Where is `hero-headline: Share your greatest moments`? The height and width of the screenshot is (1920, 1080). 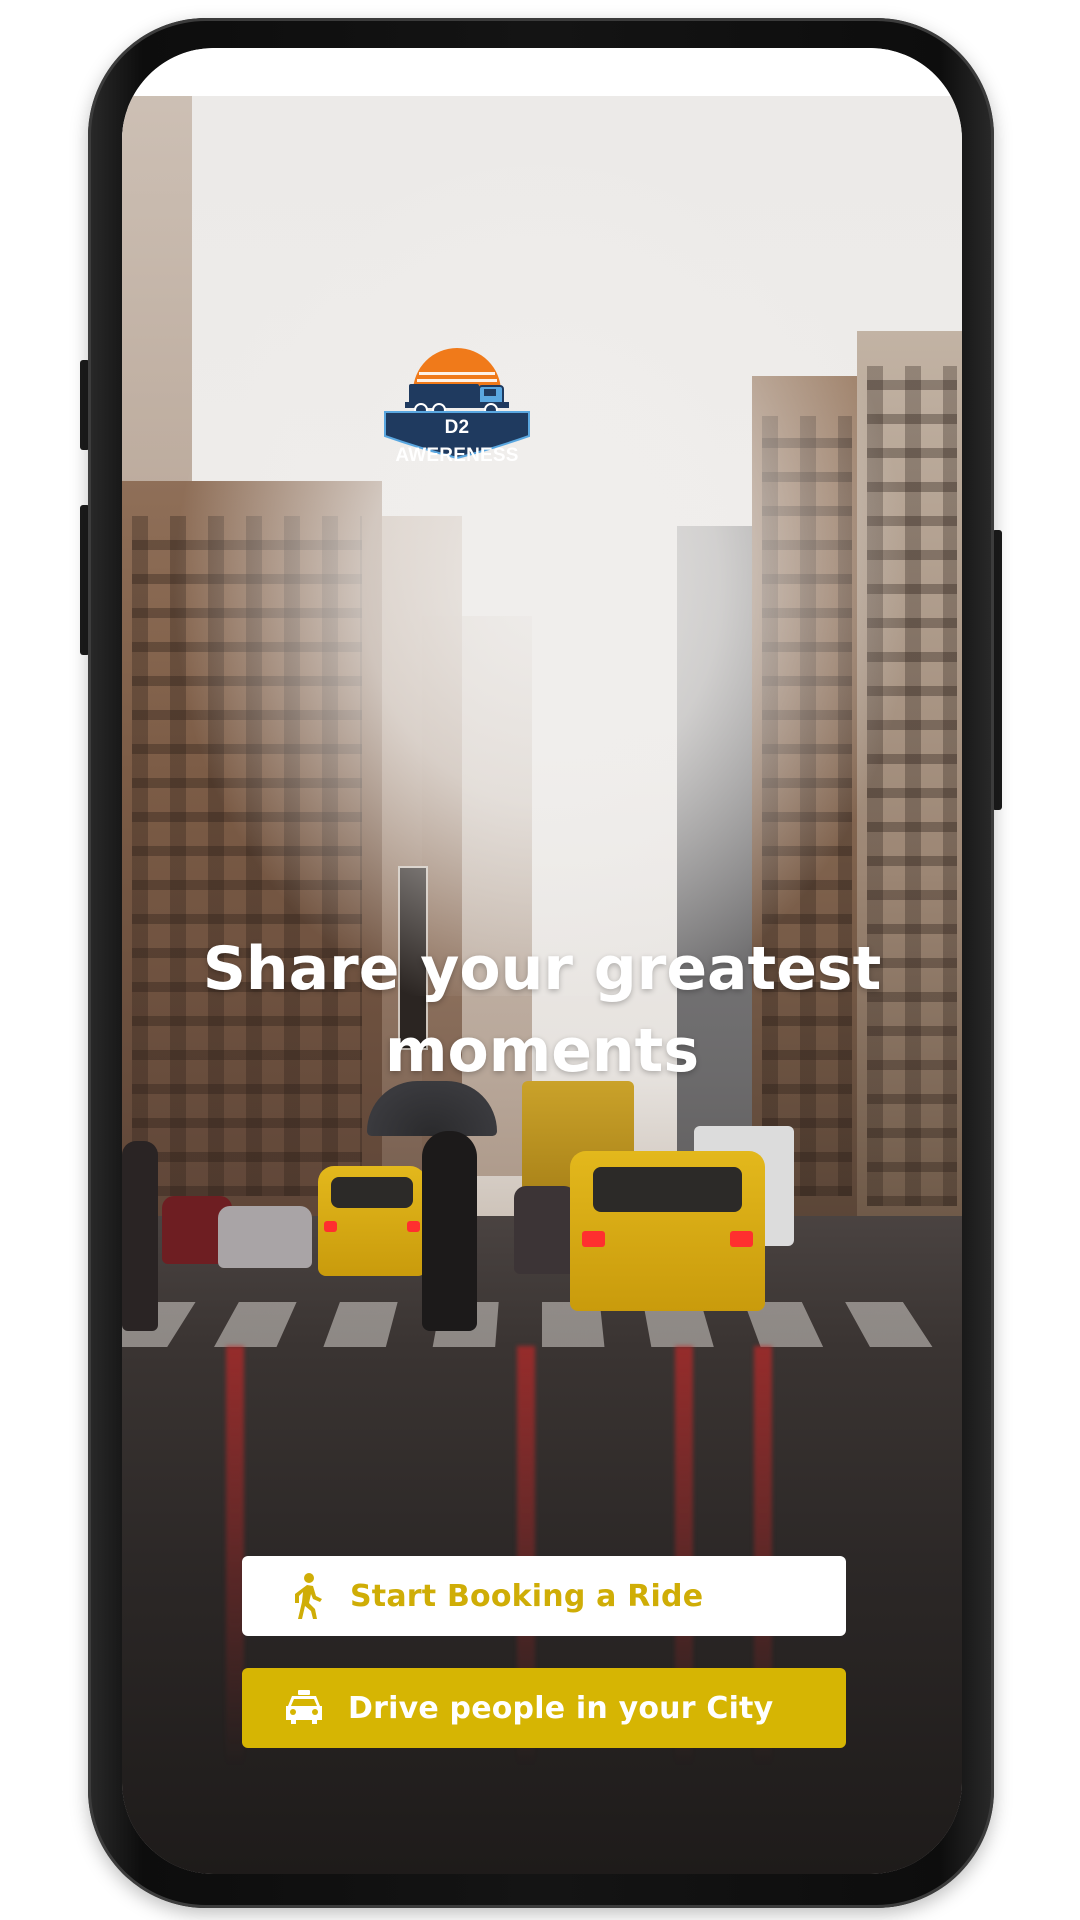 hero-headline: Share your greatest moments is located at coordinates (542, 1010).